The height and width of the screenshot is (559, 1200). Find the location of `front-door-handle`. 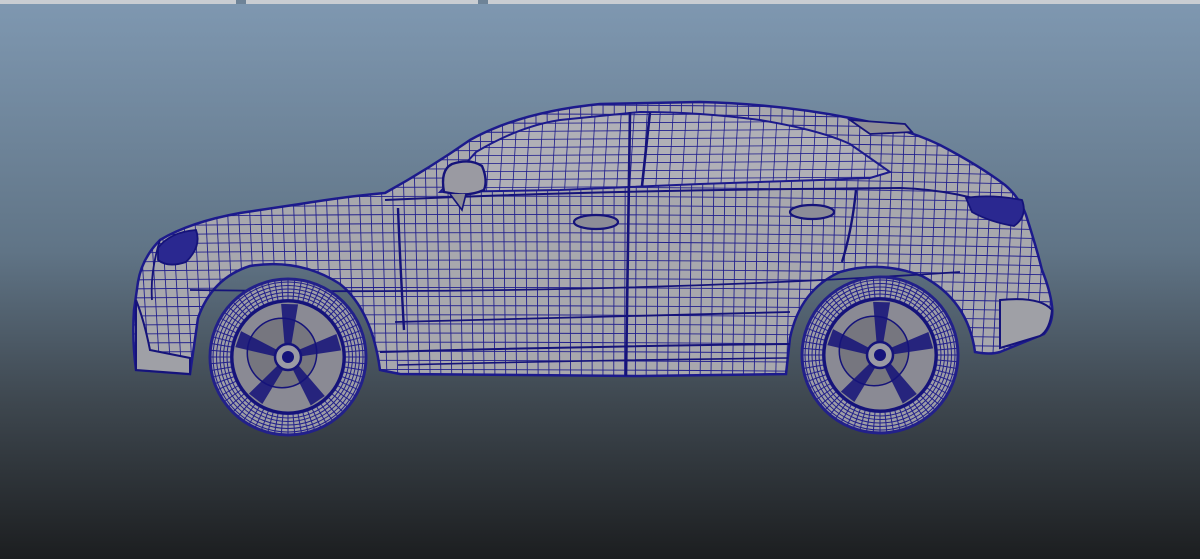

front-door-handle is located at coordinates (596, 222).